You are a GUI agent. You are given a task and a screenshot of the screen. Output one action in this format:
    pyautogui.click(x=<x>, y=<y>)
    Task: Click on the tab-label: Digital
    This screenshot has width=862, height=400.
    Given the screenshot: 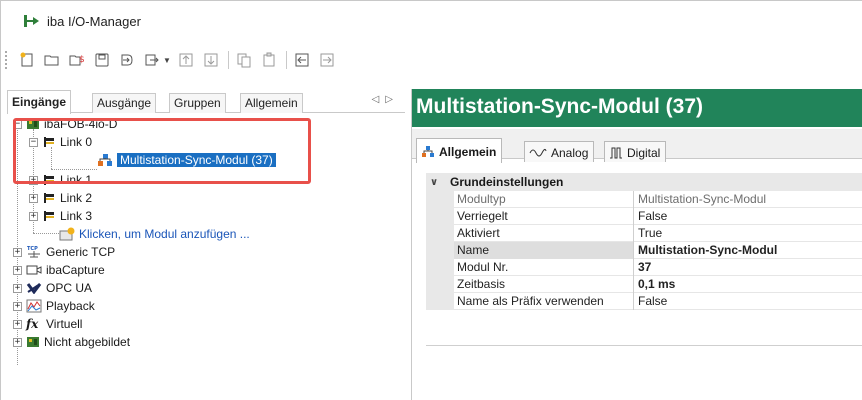 What is the action you would take?
    pyautogui.click(x=644, y=153)
    